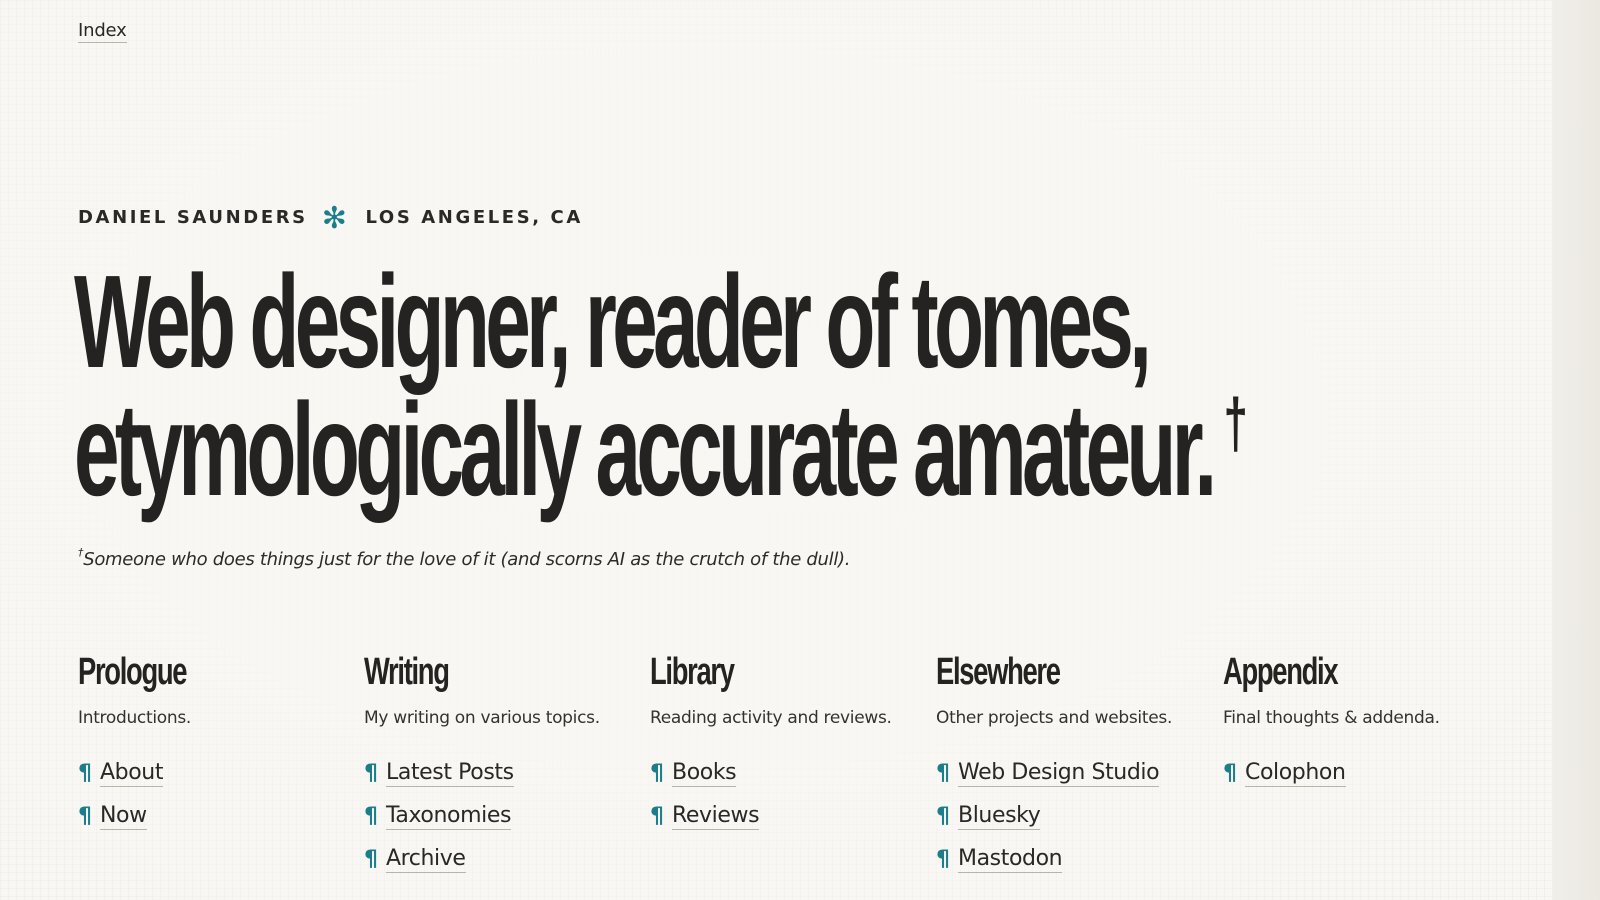 The height and width of the screenshot is (900, 1600). Describe the element at coordinates (193, 217) in the screenshot. I see `author-name: DANIEL SAUNDERS` at that location.